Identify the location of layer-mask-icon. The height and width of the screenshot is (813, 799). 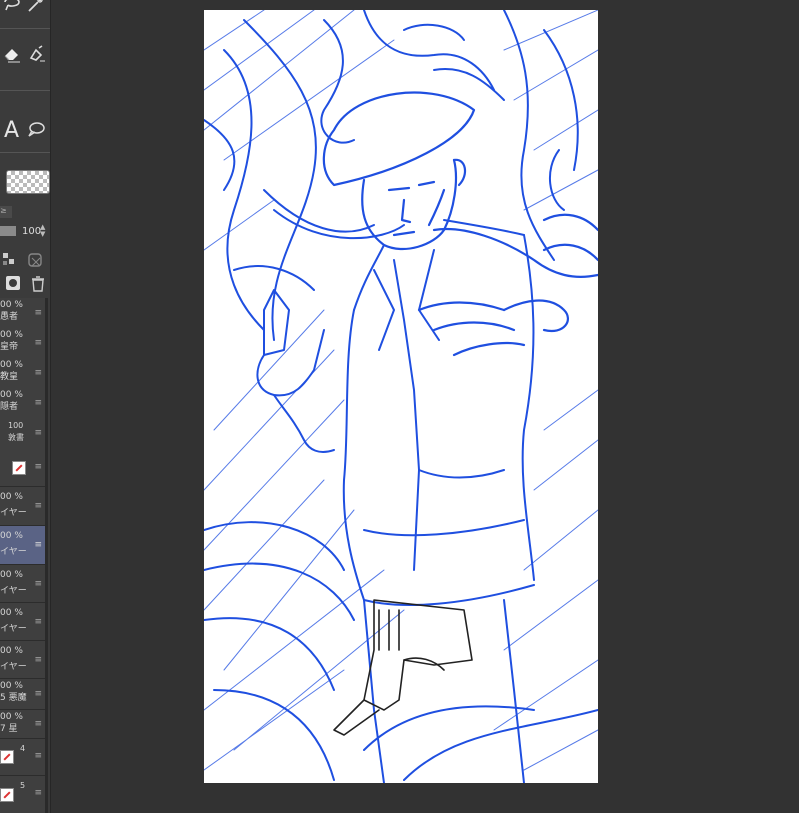
(14, 284).